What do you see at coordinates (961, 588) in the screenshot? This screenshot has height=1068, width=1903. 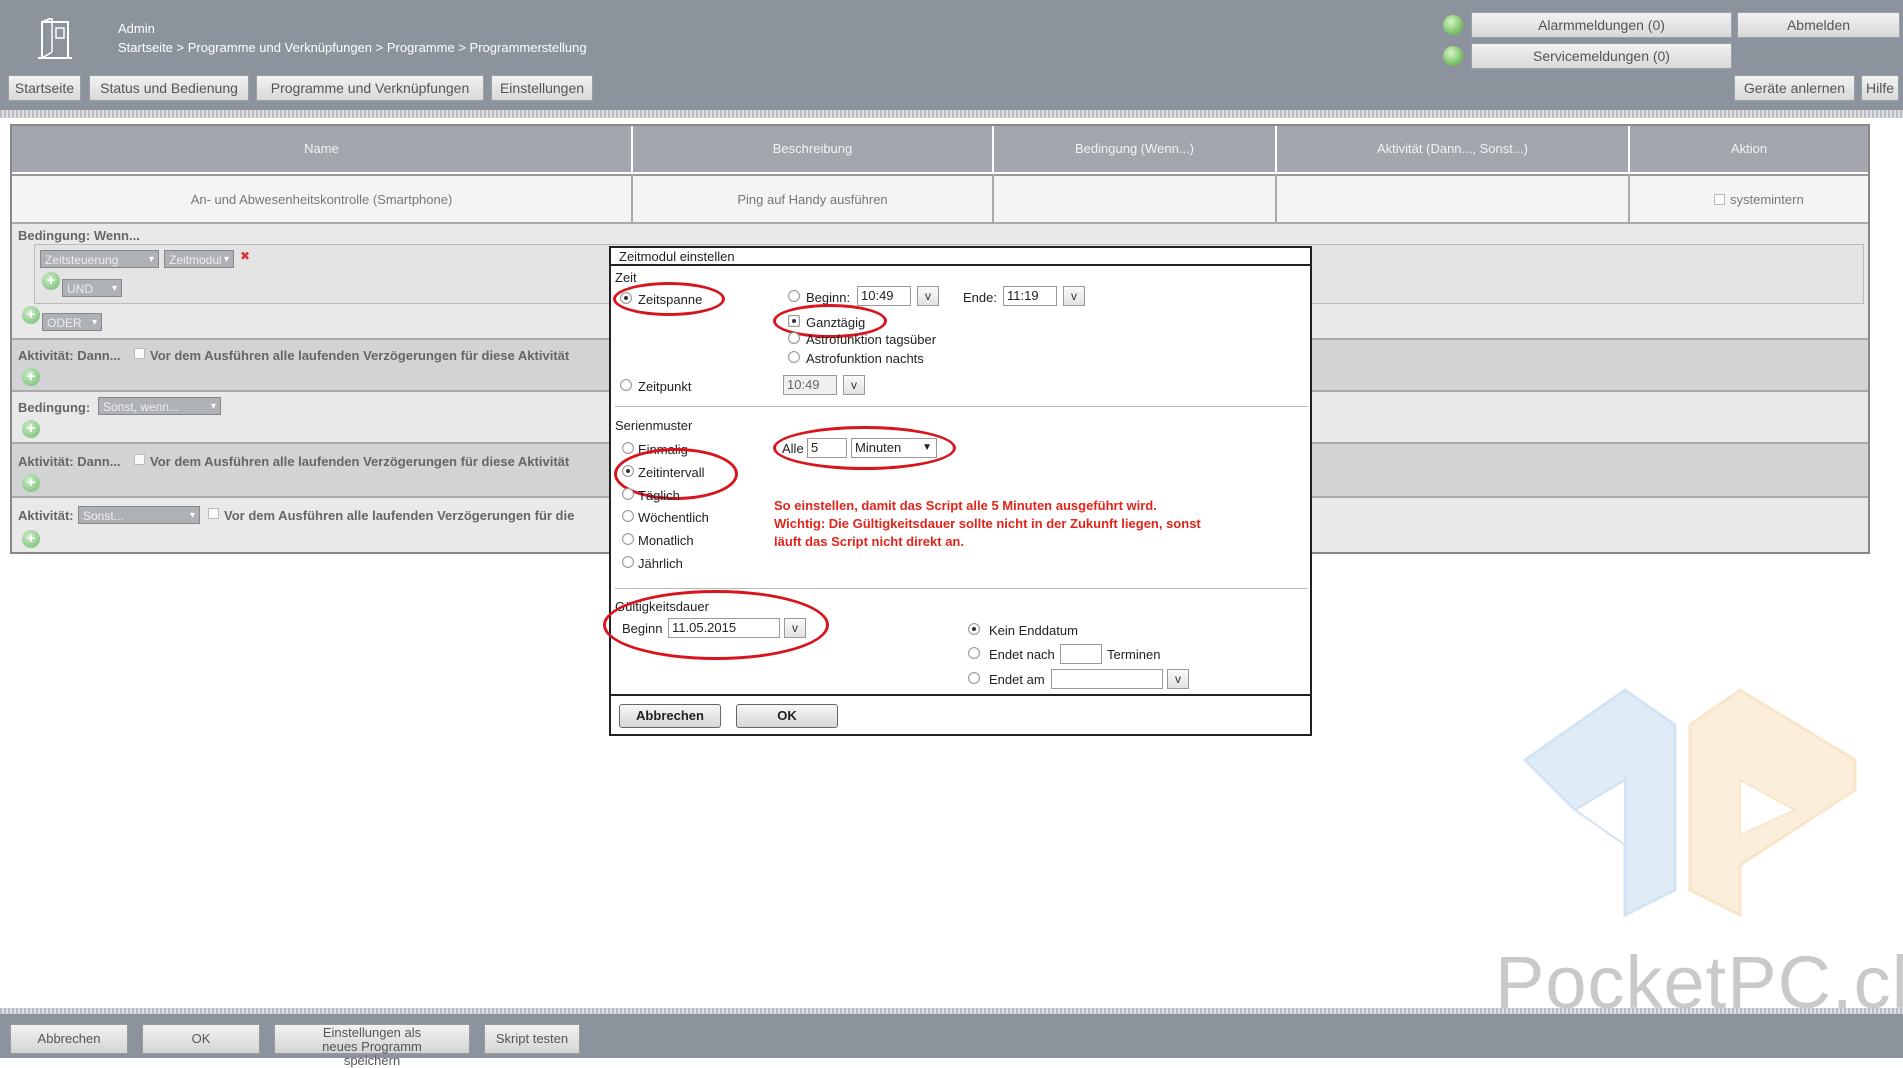 I see `divider-validity` at bounding box center [961, 588].